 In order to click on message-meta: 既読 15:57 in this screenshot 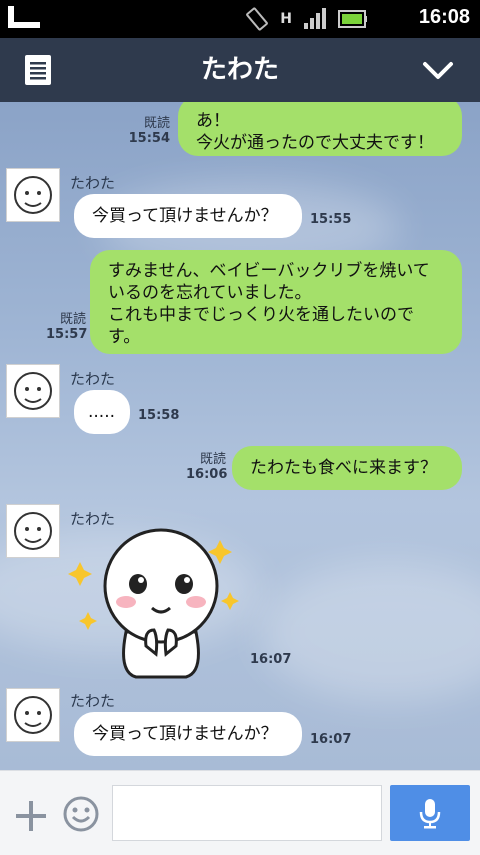, I will do `click(67, 327)`.